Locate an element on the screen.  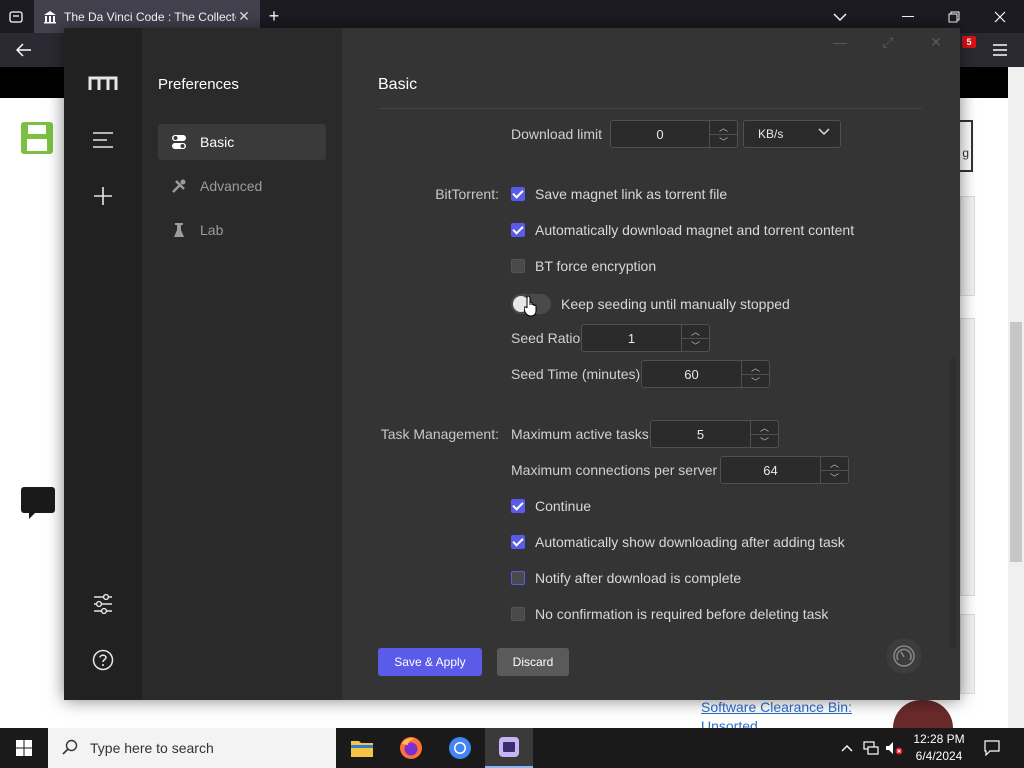
help-question-icon is located at coordinates (103, 660).